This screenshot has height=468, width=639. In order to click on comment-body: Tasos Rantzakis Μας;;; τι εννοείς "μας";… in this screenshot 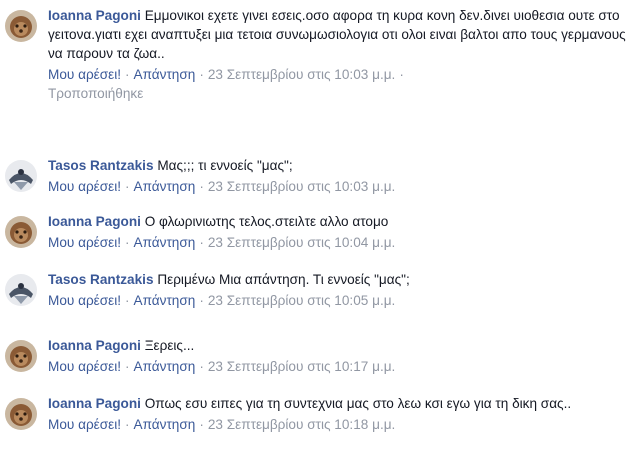, I will do `click(340, 176)`.